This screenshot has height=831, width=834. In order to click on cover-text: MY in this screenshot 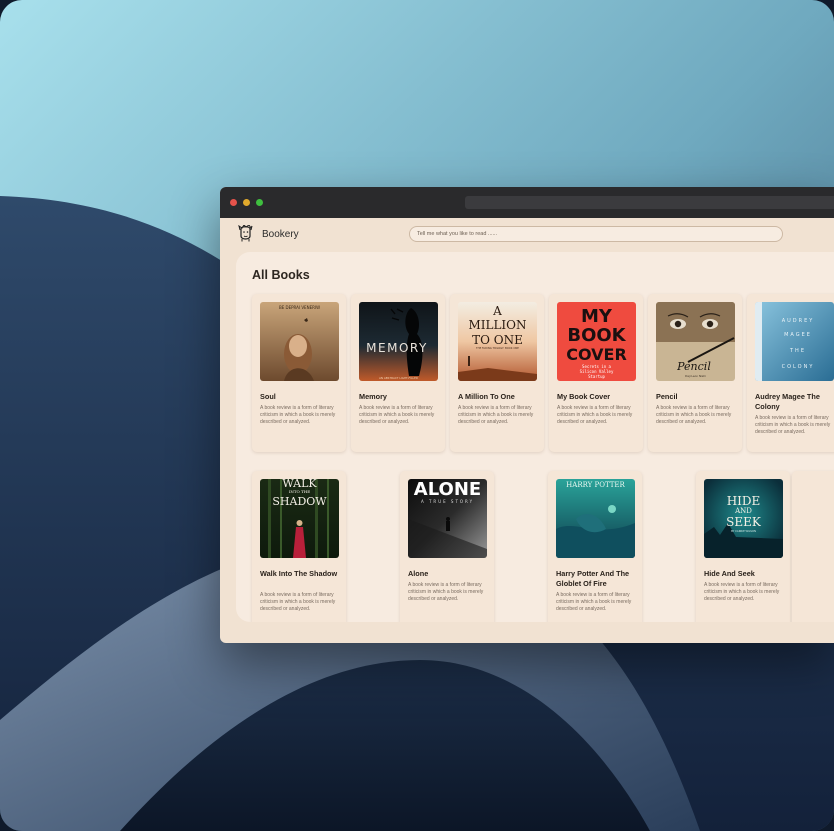, I will do `click(597, 316)`.